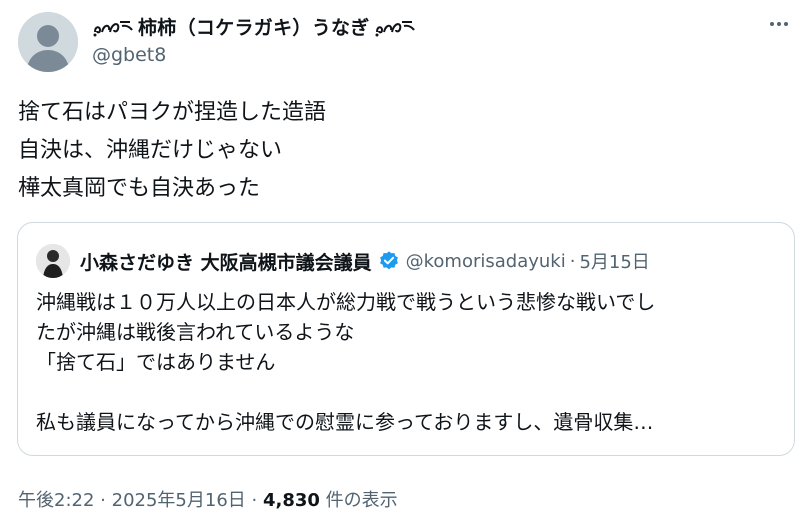 This screenshot has width=811, height=532. Describe the element at coordinates (395, 29) in the screenshot. I see `ornament-right-icon` at that location.